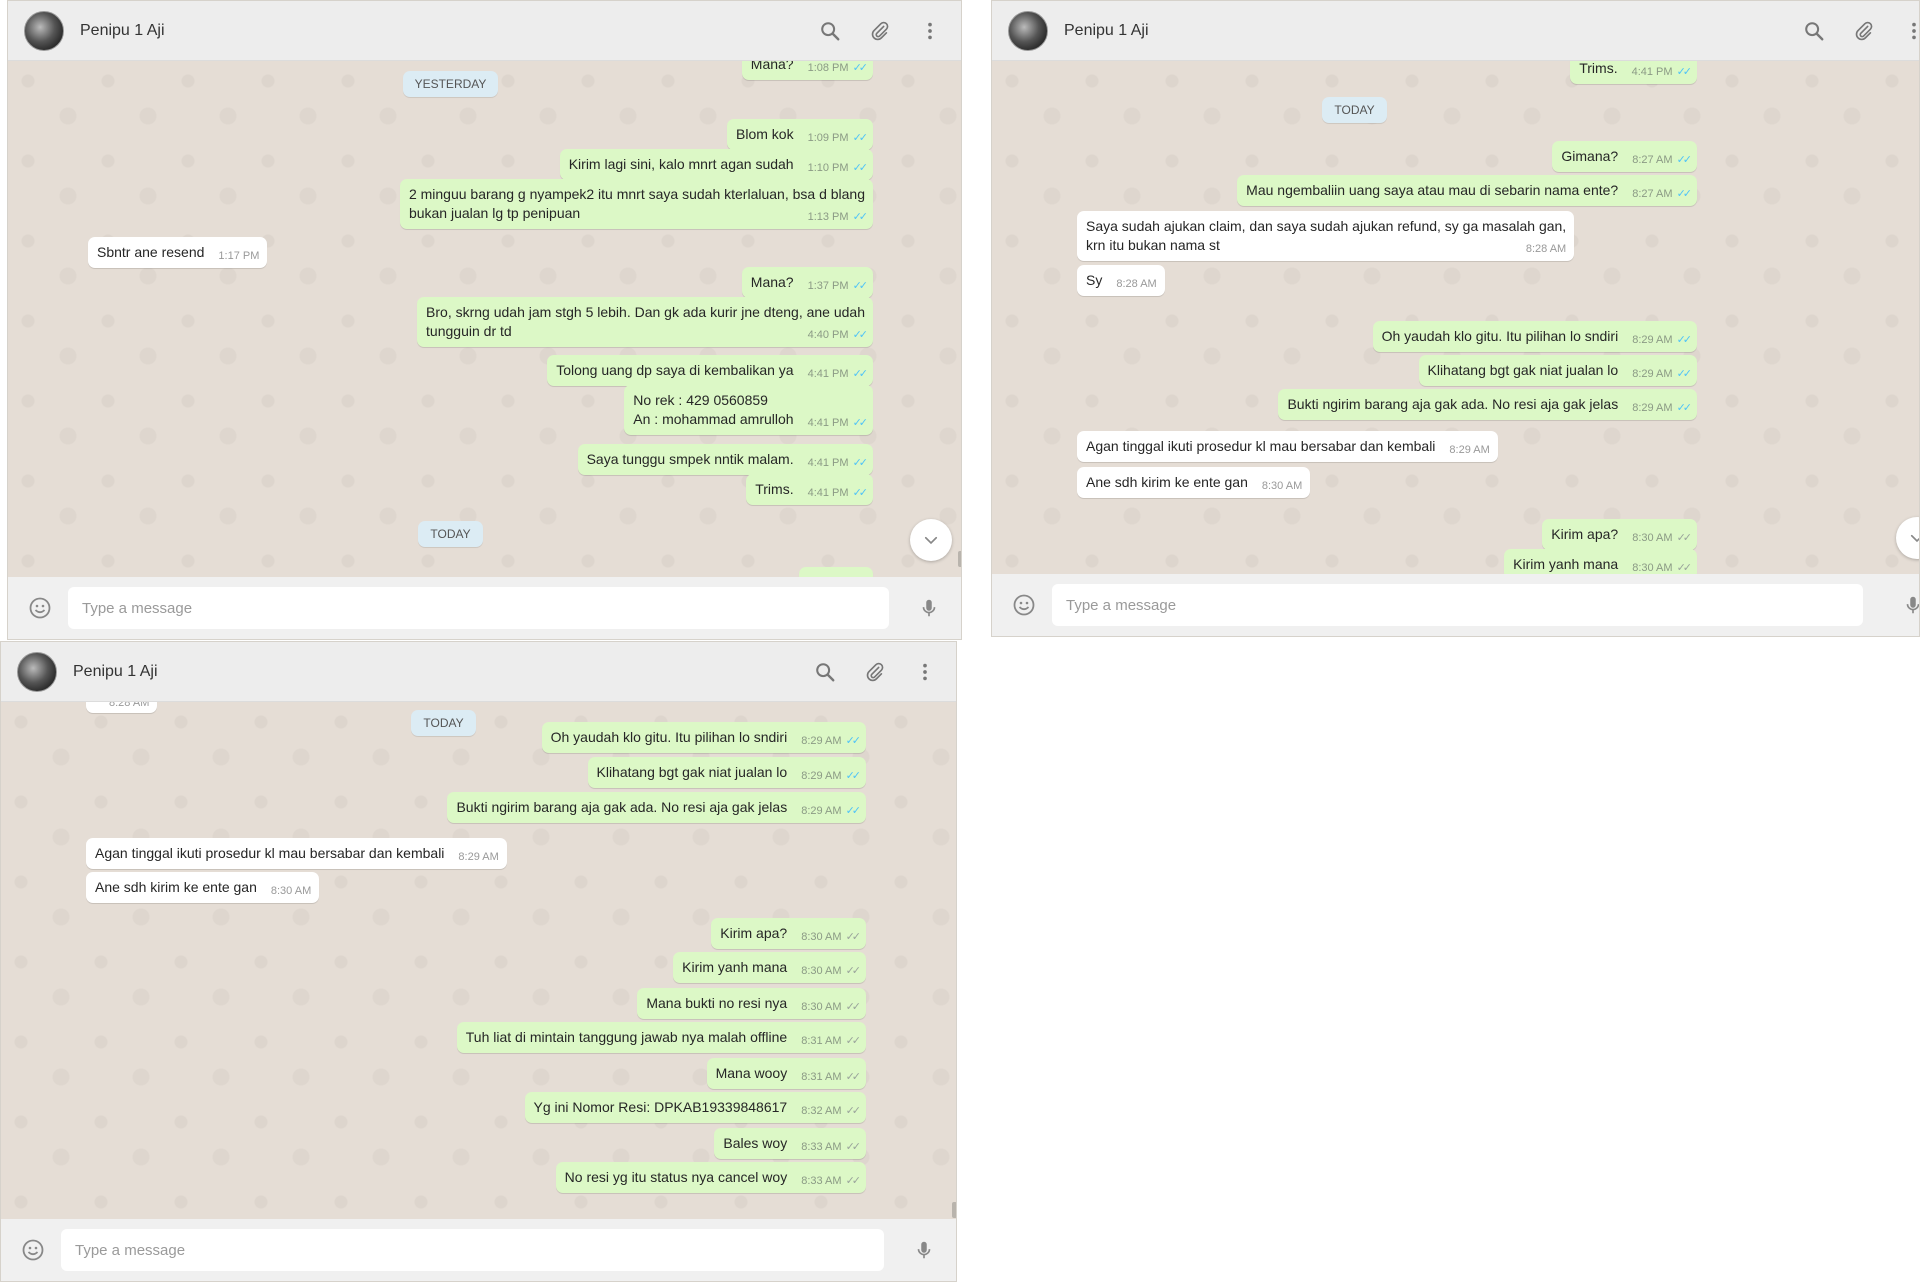 The width and height of the screenshot is (1920, 1282). I want to click on outgoing-message: Mana wooy 8:31 AM ✓✓, so click(786, 1073).